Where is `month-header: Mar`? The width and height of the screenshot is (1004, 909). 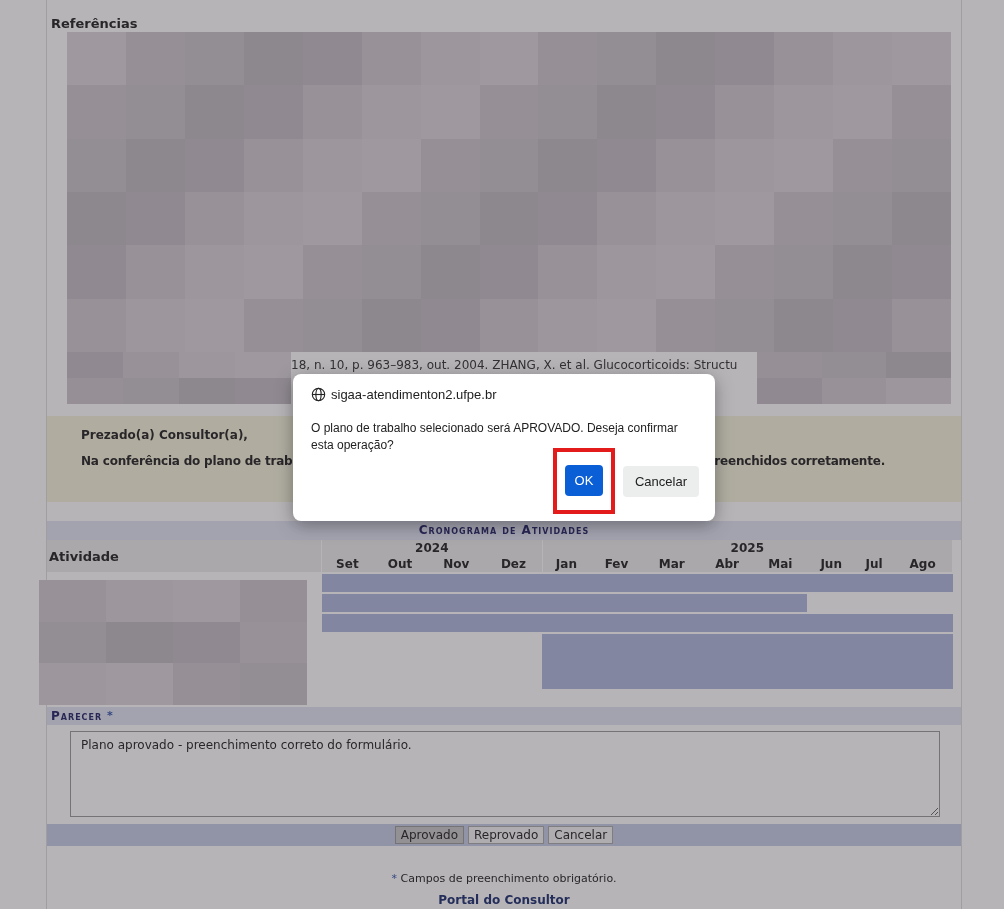
month-header: Mar is located at coordinates (671, 564).